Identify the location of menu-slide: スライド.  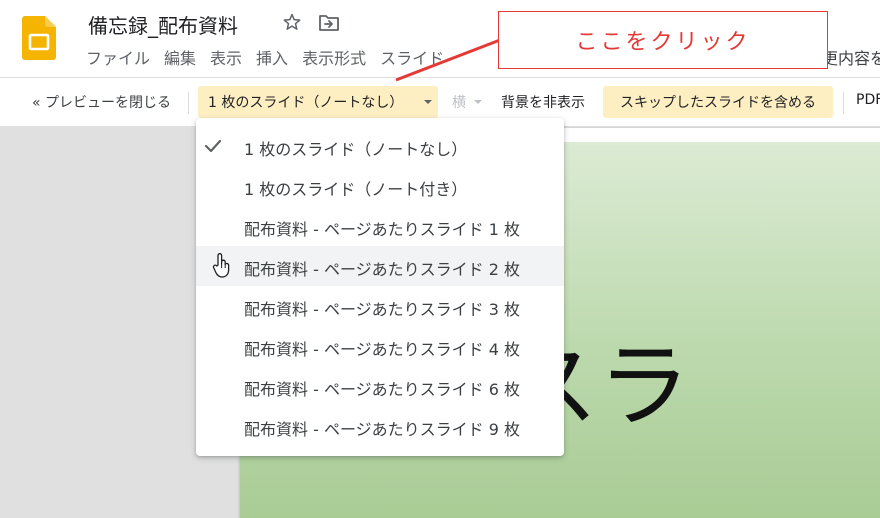
(412, 59).